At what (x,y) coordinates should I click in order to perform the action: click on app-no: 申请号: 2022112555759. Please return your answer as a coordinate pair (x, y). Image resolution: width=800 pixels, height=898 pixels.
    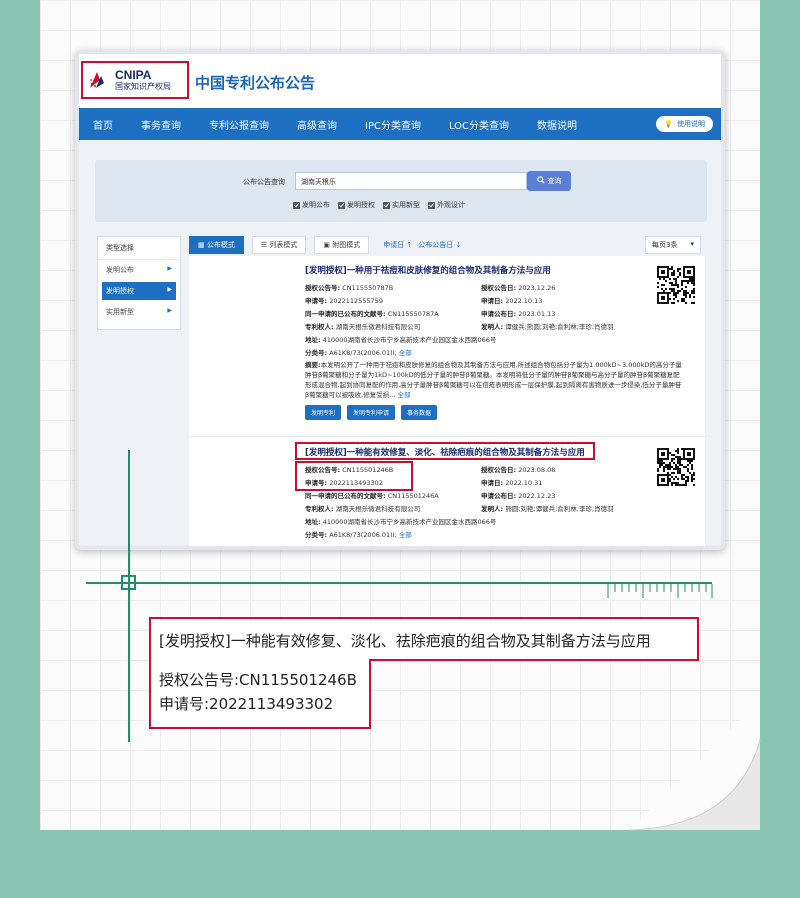
    Looking at the image, I should click on (344, 301).